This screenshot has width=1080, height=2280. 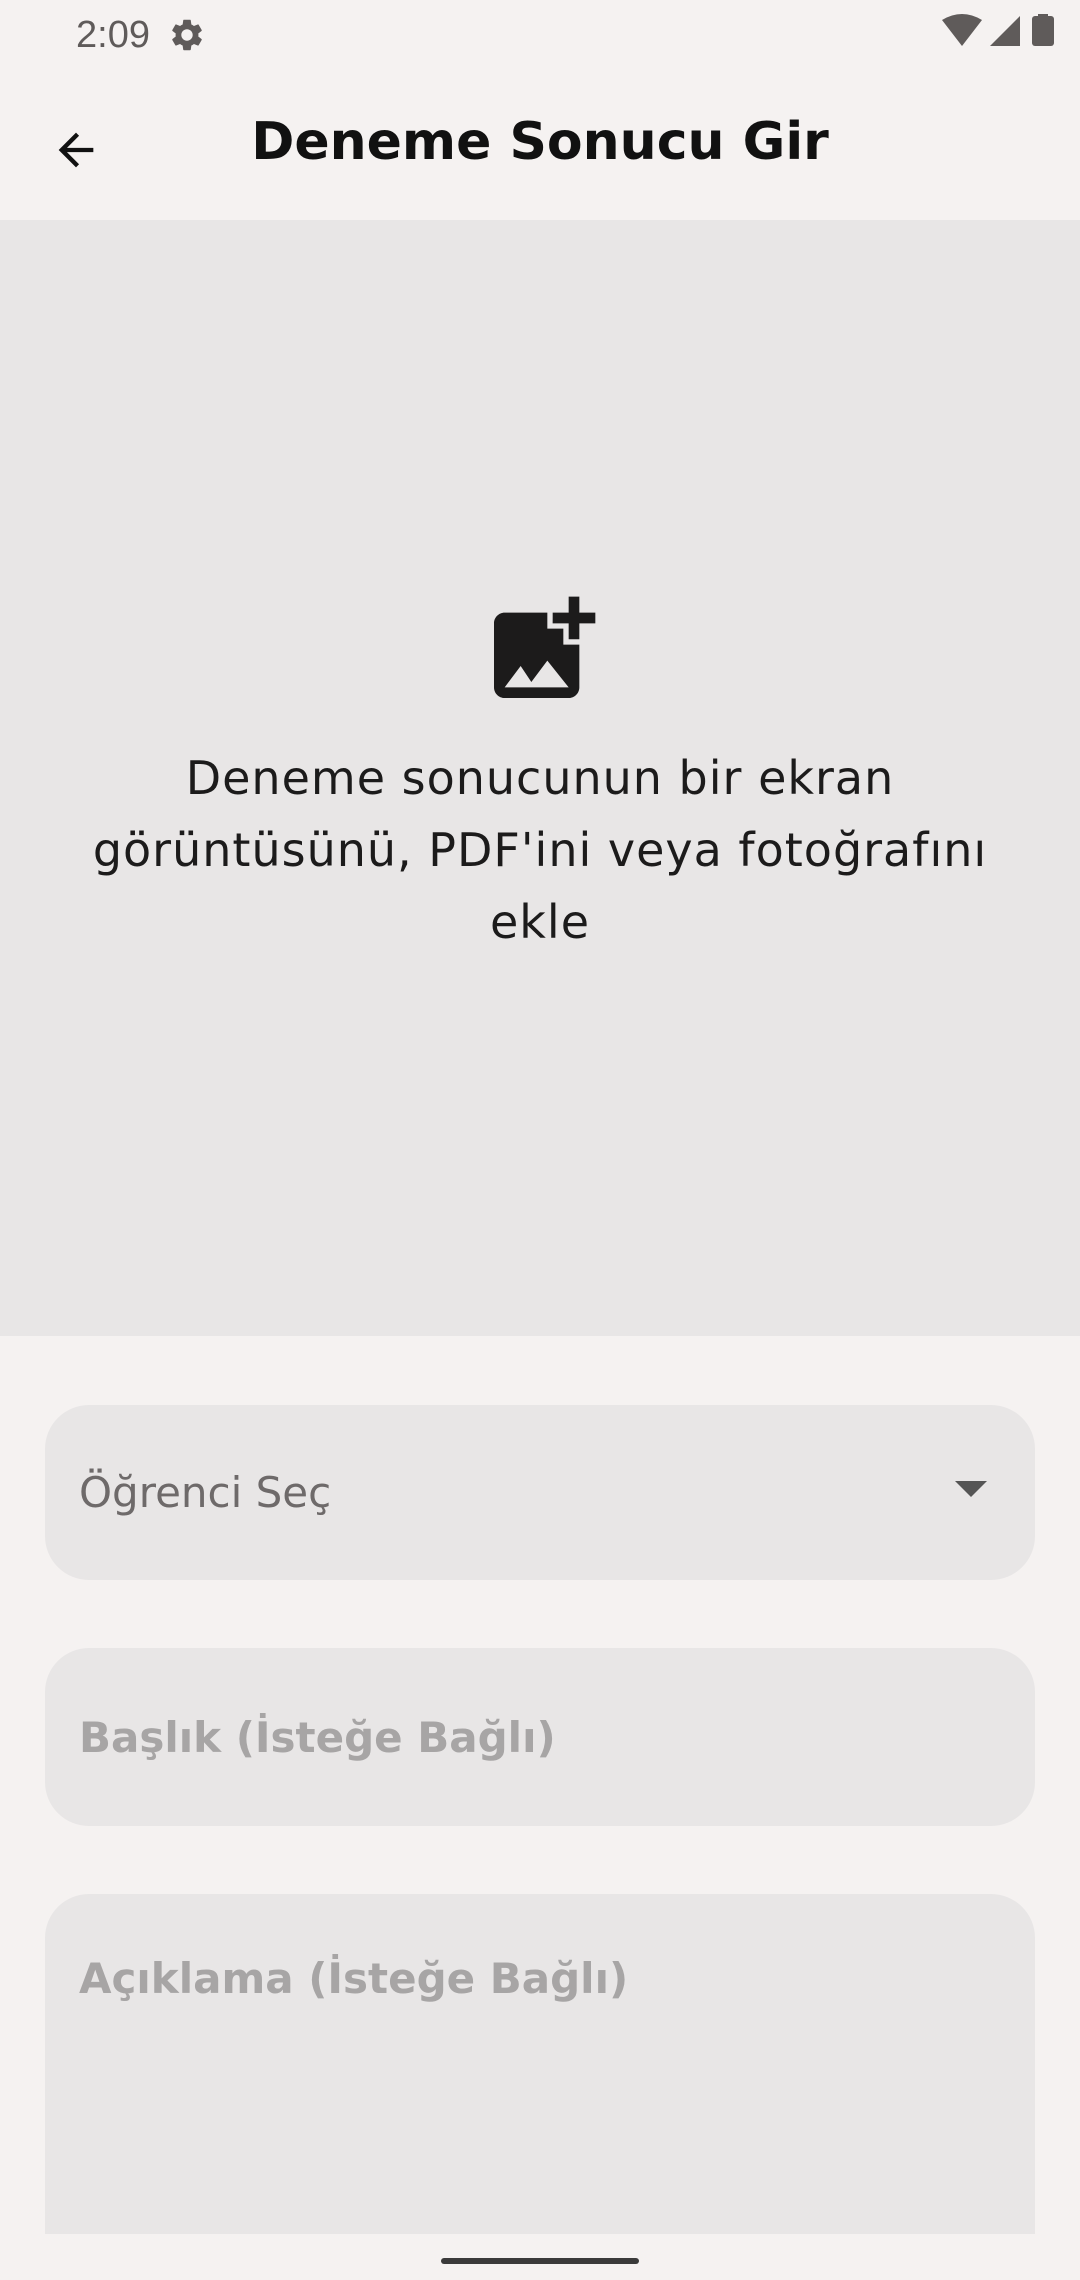 What do you see at coordinates (962, 30) in the screenshot?
I see `wifi-icon` at bounding box center [962, 30].